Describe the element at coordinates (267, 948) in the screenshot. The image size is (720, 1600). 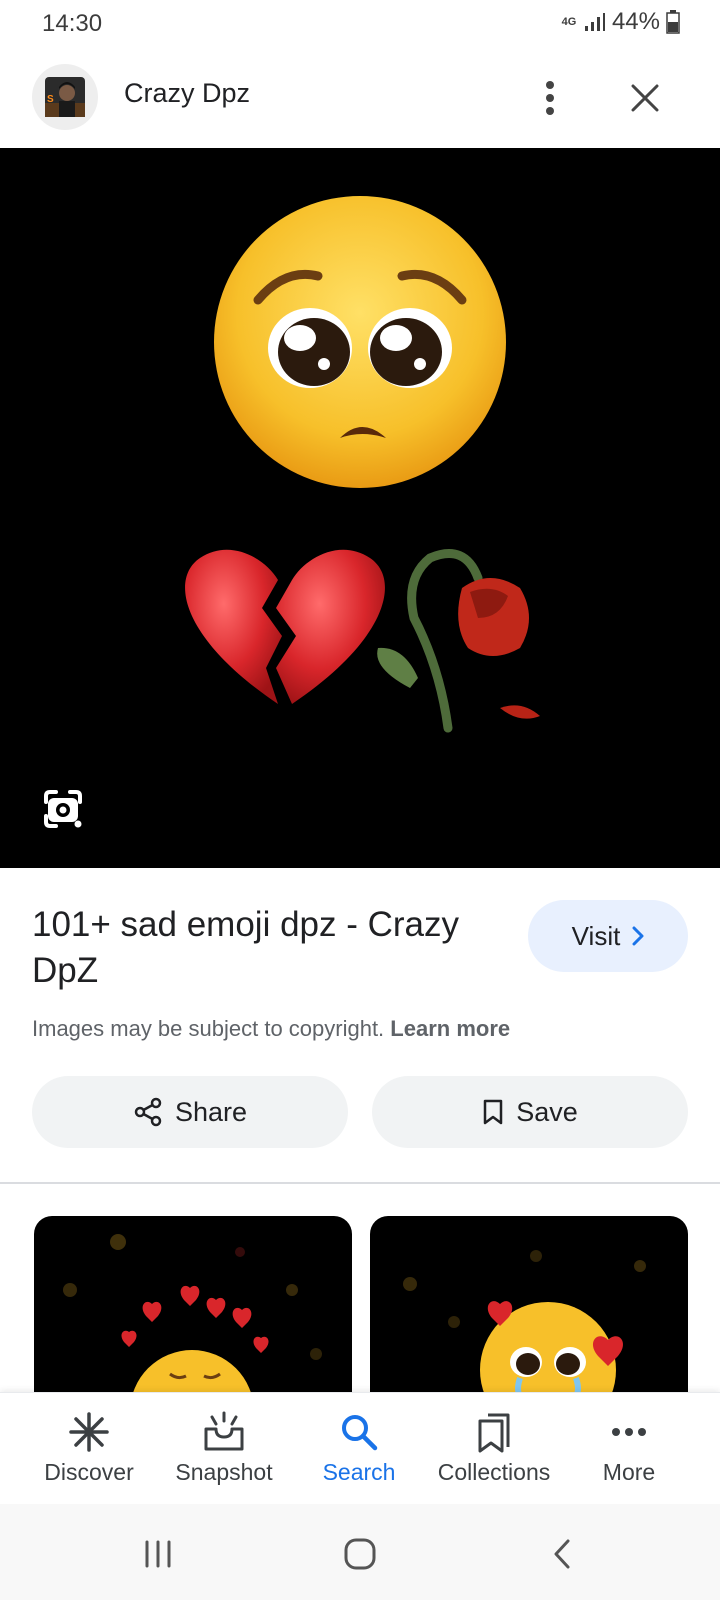
I see `result-title: 101+ sad emoji dpz - Crazy DpZ` at that location.